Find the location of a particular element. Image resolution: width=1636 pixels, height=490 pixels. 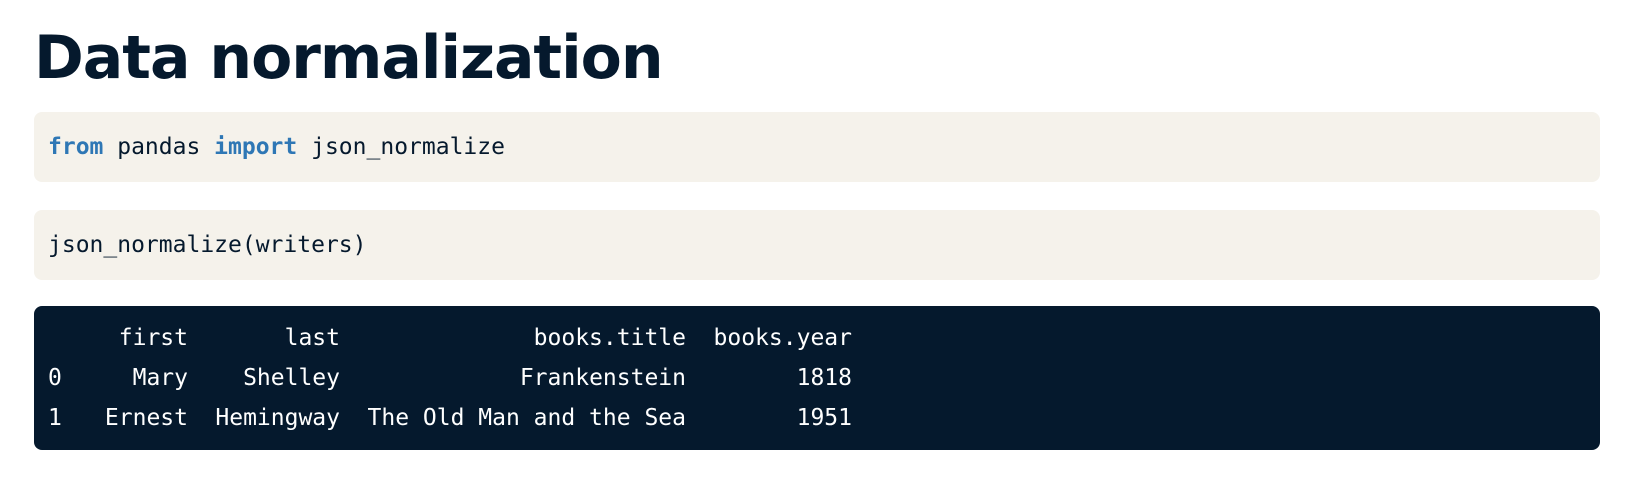

dataframe-header-row: first last books.title books.year is located at coordinates (450, 338).